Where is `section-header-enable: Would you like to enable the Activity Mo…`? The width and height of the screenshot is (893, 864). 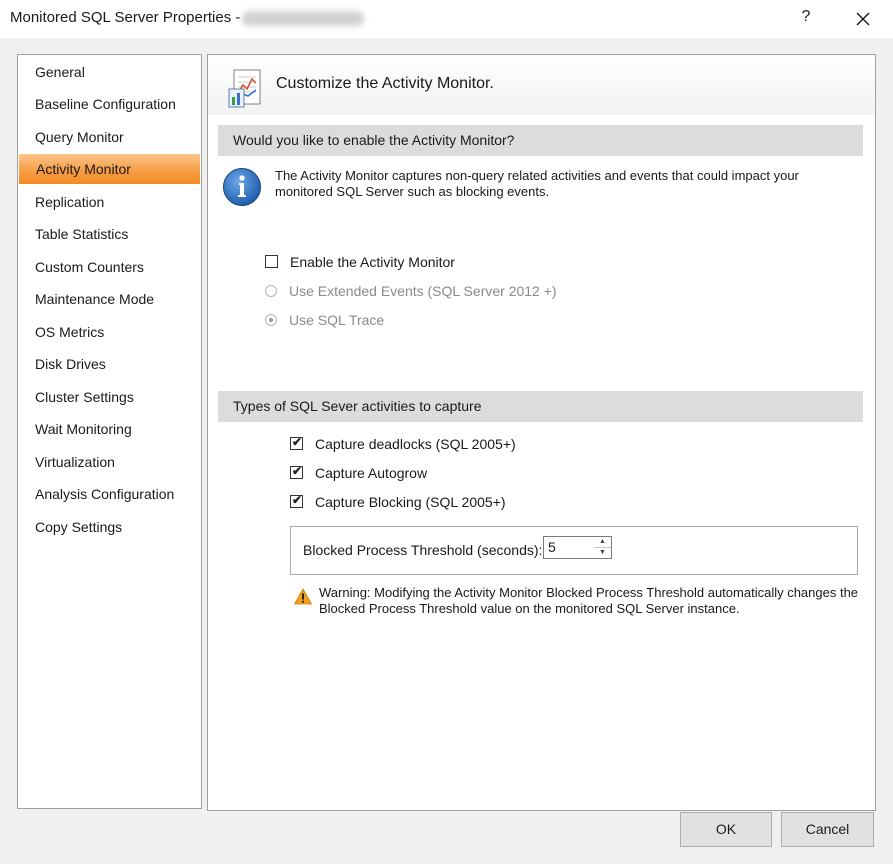
section-header-enable: Would you like to enable the Activity Mo… is located at coordinates (540, 140).